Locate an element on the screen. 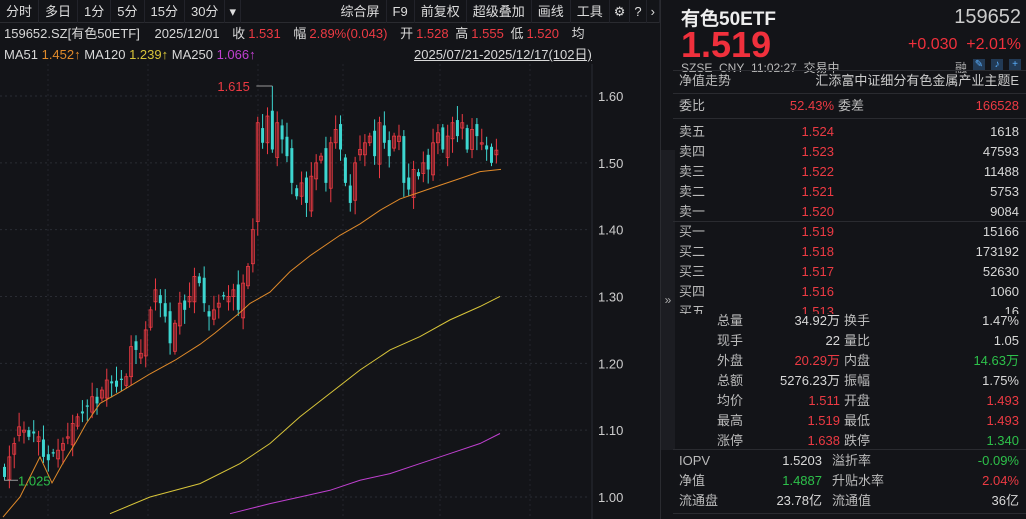  bid-label: 买二 is located at coordinates (692, 251).